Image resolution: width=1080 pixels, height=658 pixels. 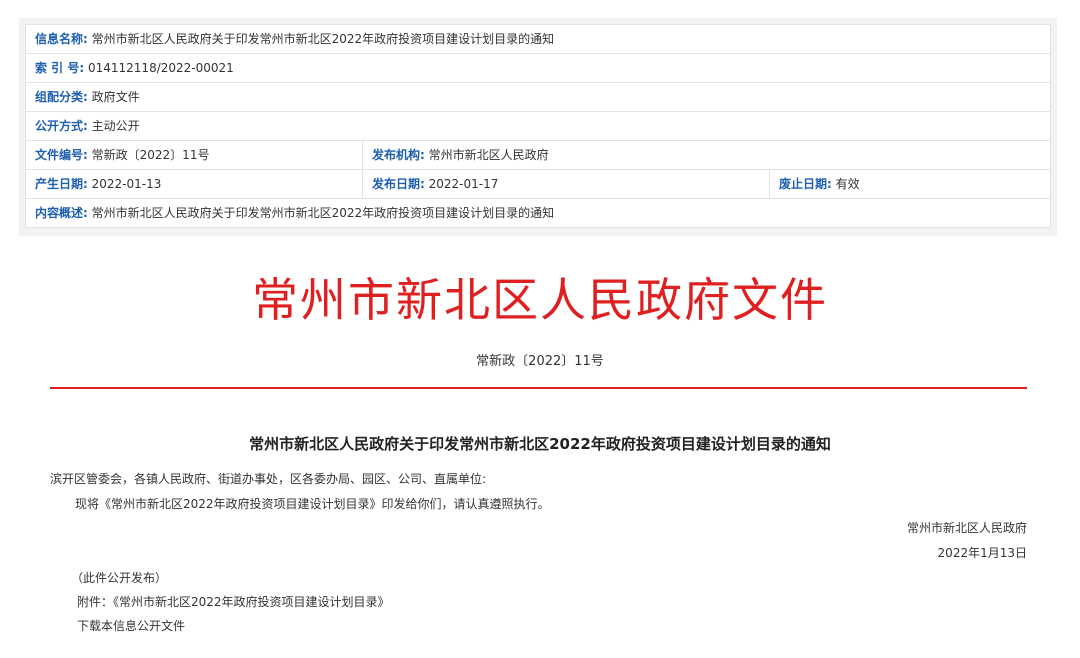 What do you see at coordinates (540, 361) in the screenshot?
I see `document-number: 常新政〔2022〕11号` at bounding box center [540, 361].